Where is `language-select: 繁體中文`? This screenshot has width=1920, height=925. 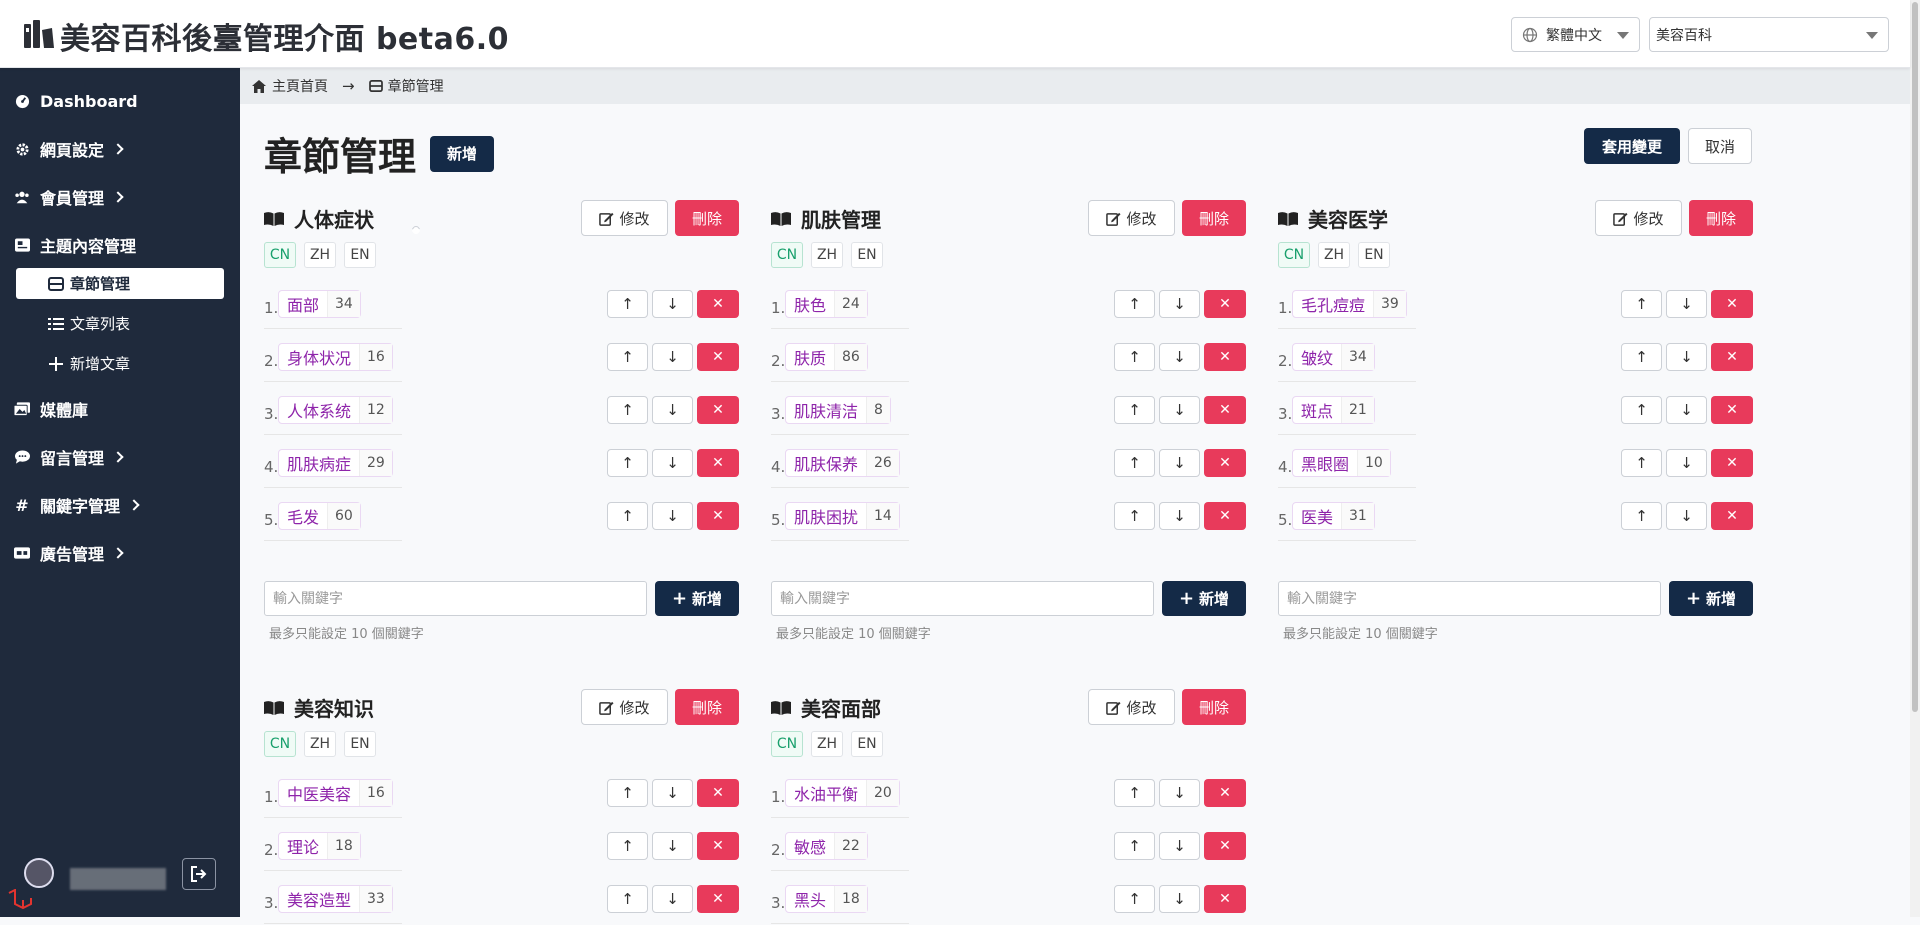
language-select: 繁體中文 is located at coordinates (1575, 34).